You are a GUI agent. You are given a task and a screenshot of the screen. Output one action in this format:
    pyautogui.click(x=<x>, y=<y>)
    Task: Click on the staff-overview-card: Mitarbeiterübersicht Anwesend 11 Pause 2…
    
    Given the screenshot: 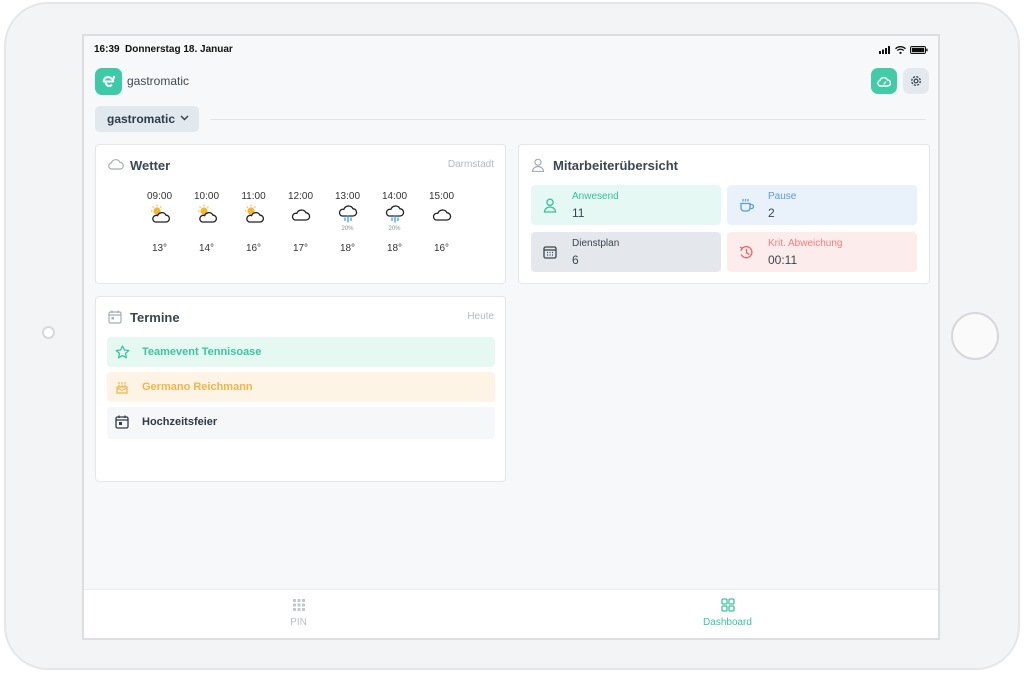 What is the action you would take?
    pyautogui.click(x=724, y=214)
    